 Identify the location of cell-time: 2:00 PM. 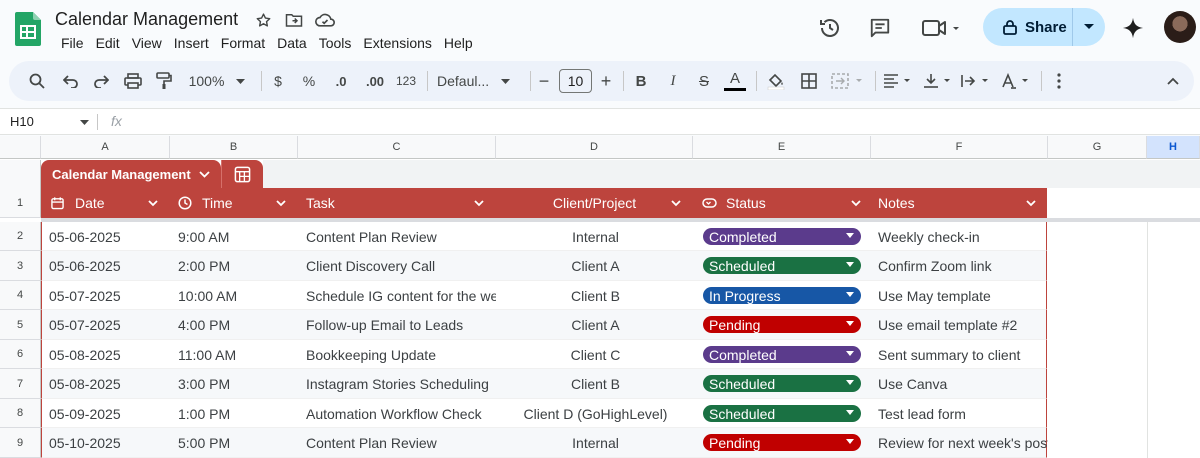
(240, 266).